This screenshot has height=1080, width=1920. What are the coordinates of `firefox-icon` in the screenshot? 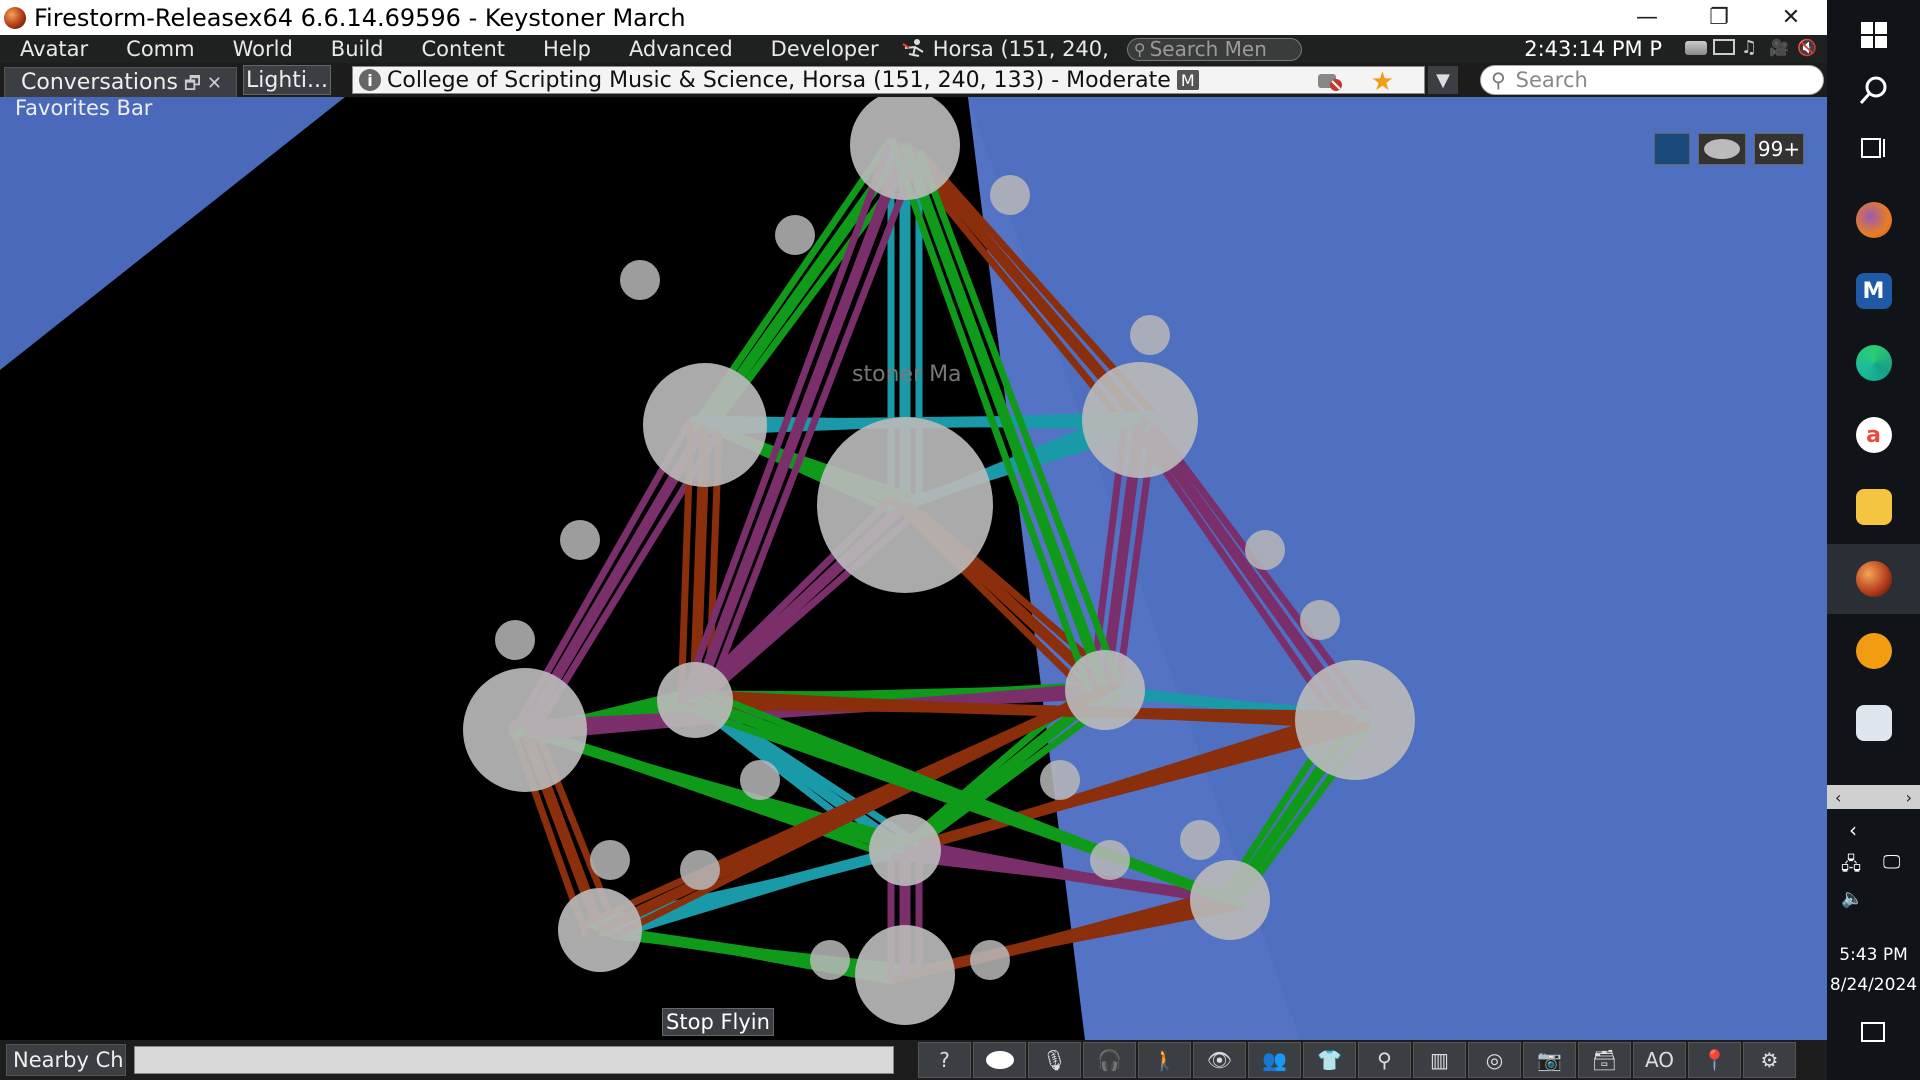 It's located at (1873, 220).